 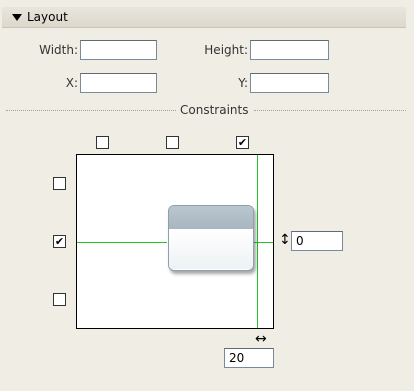 What do you see at coordinates (289, 83) in the screenshot?
I see `y-field` at bounding box center [289, 83].